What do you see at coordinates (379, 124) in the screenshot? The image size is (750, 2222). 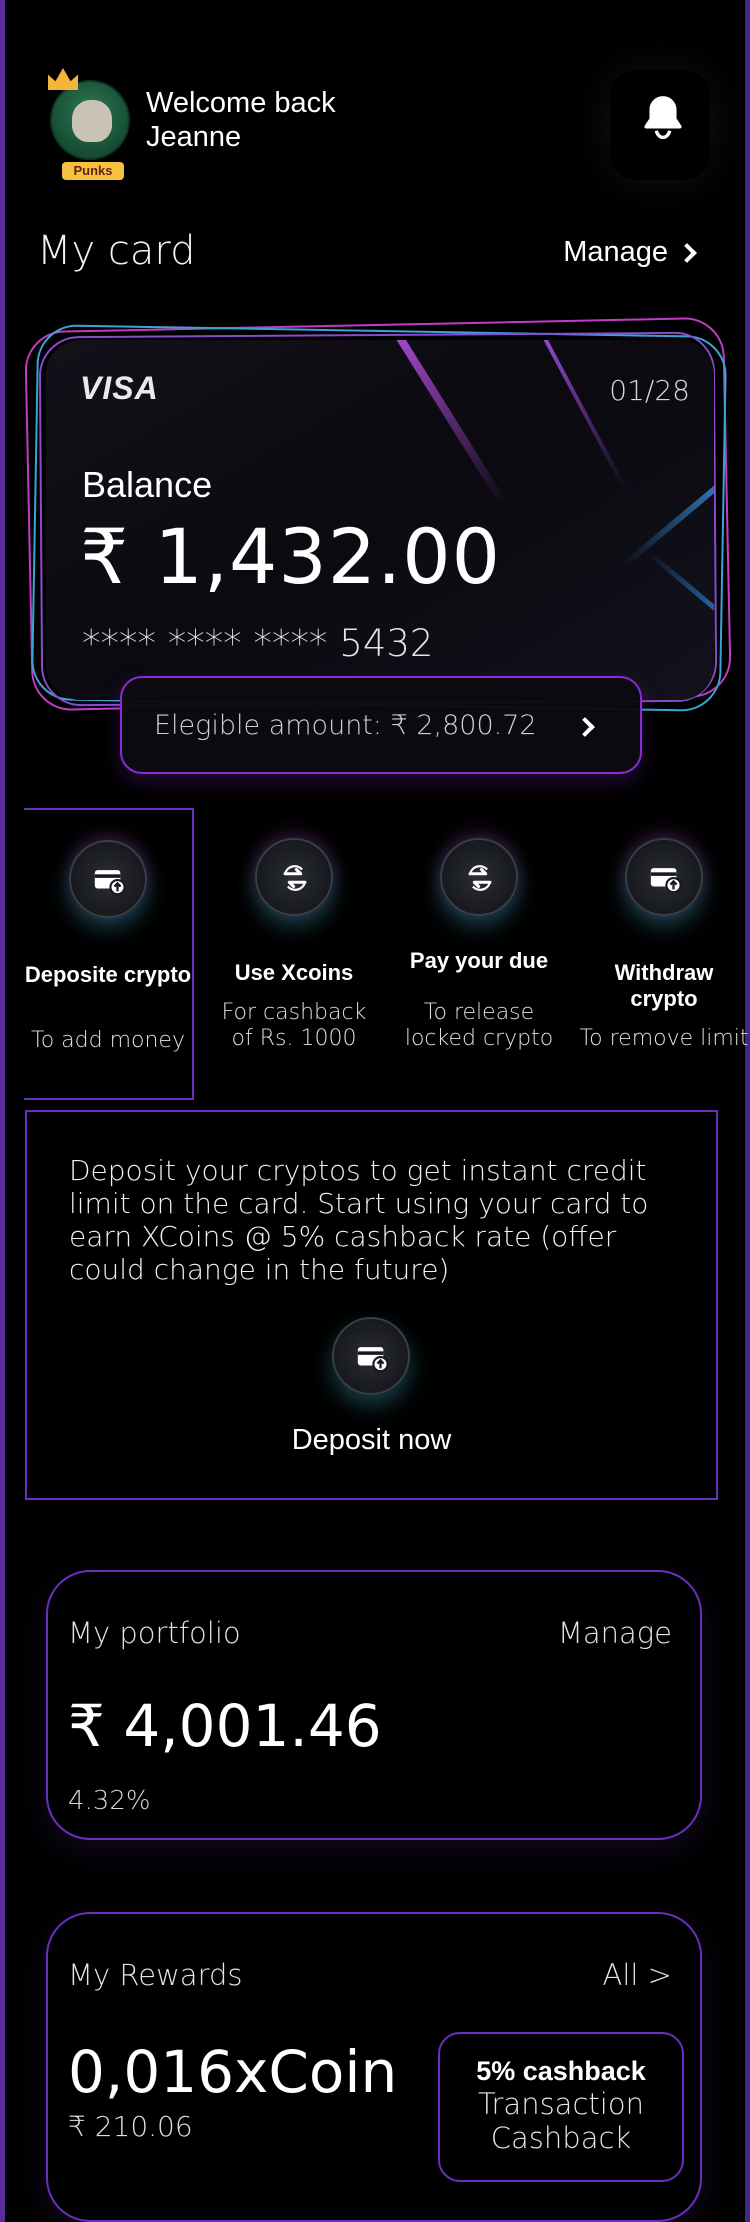 I see `header: Punks Welcome back Jeanne` at bounding box center [379, 124].